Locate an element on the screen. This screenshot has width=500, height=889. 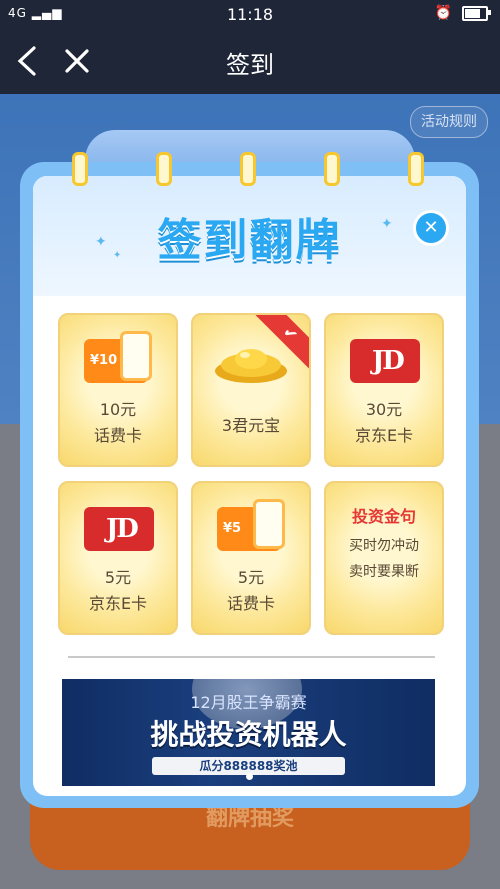
clock: 11:18 is located at coordinates (250, 14).